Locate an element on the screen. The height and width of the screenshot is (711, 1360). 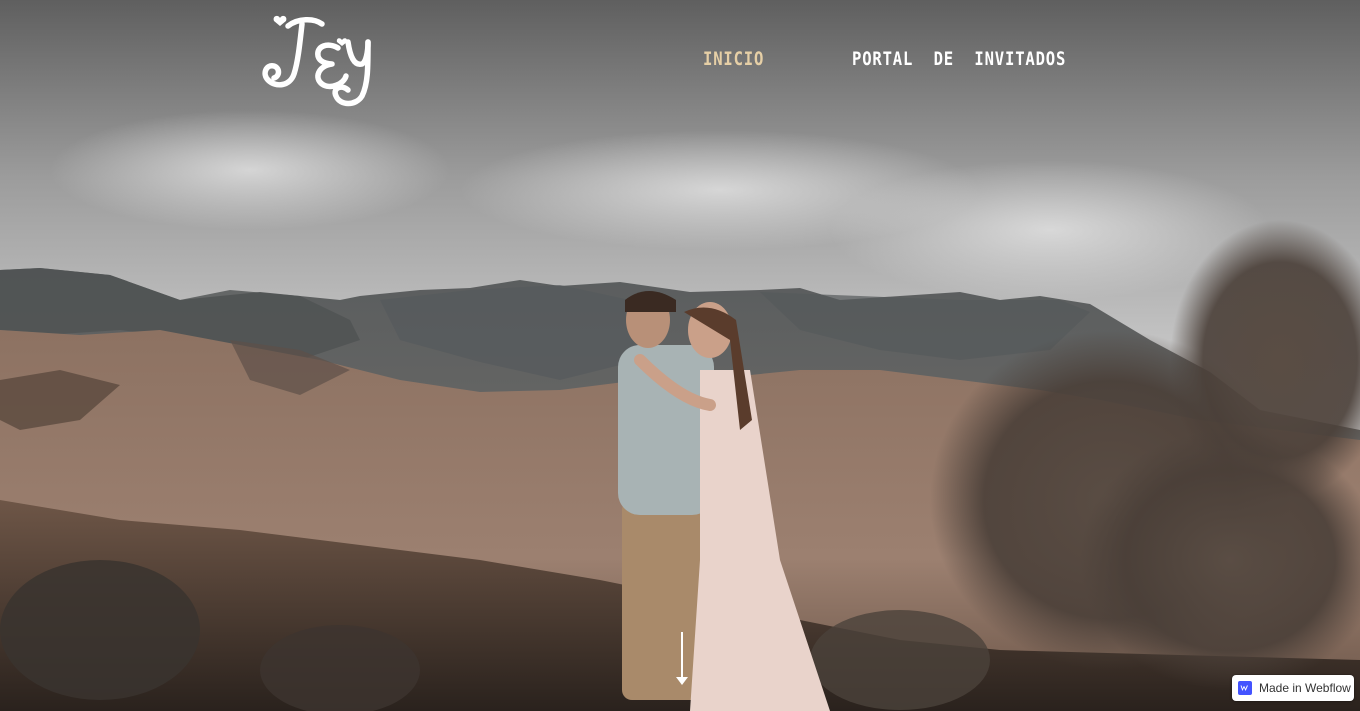
down-arrow-icon is located at coordinates (682, 658).